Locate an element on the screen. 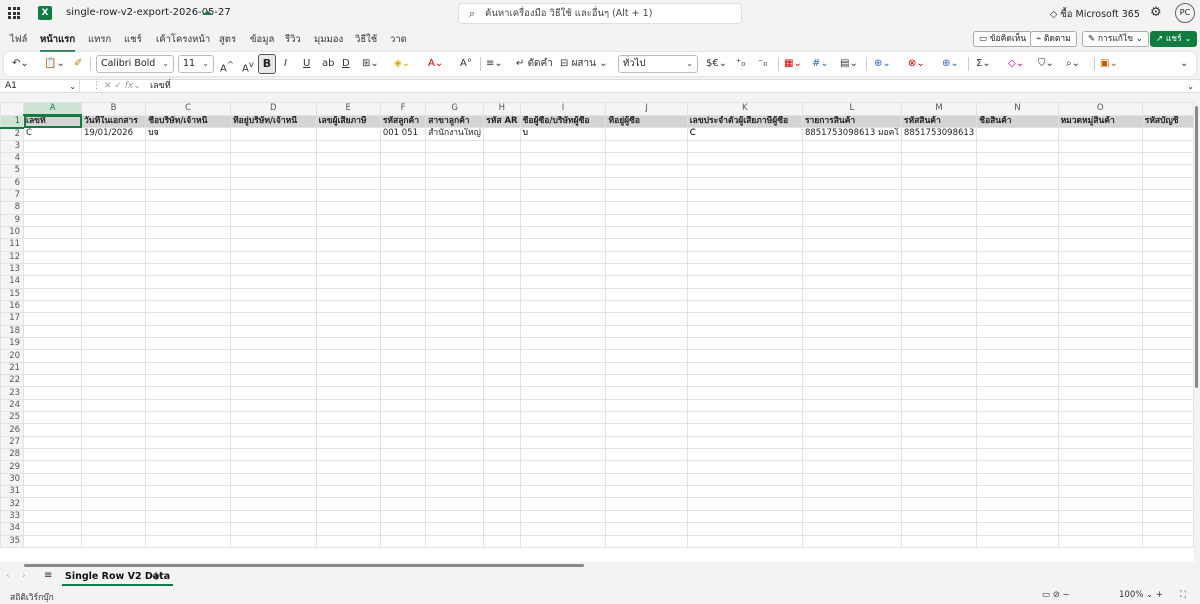  fullscreen-icon: ⛶ is located at coordinates (1183, 595).